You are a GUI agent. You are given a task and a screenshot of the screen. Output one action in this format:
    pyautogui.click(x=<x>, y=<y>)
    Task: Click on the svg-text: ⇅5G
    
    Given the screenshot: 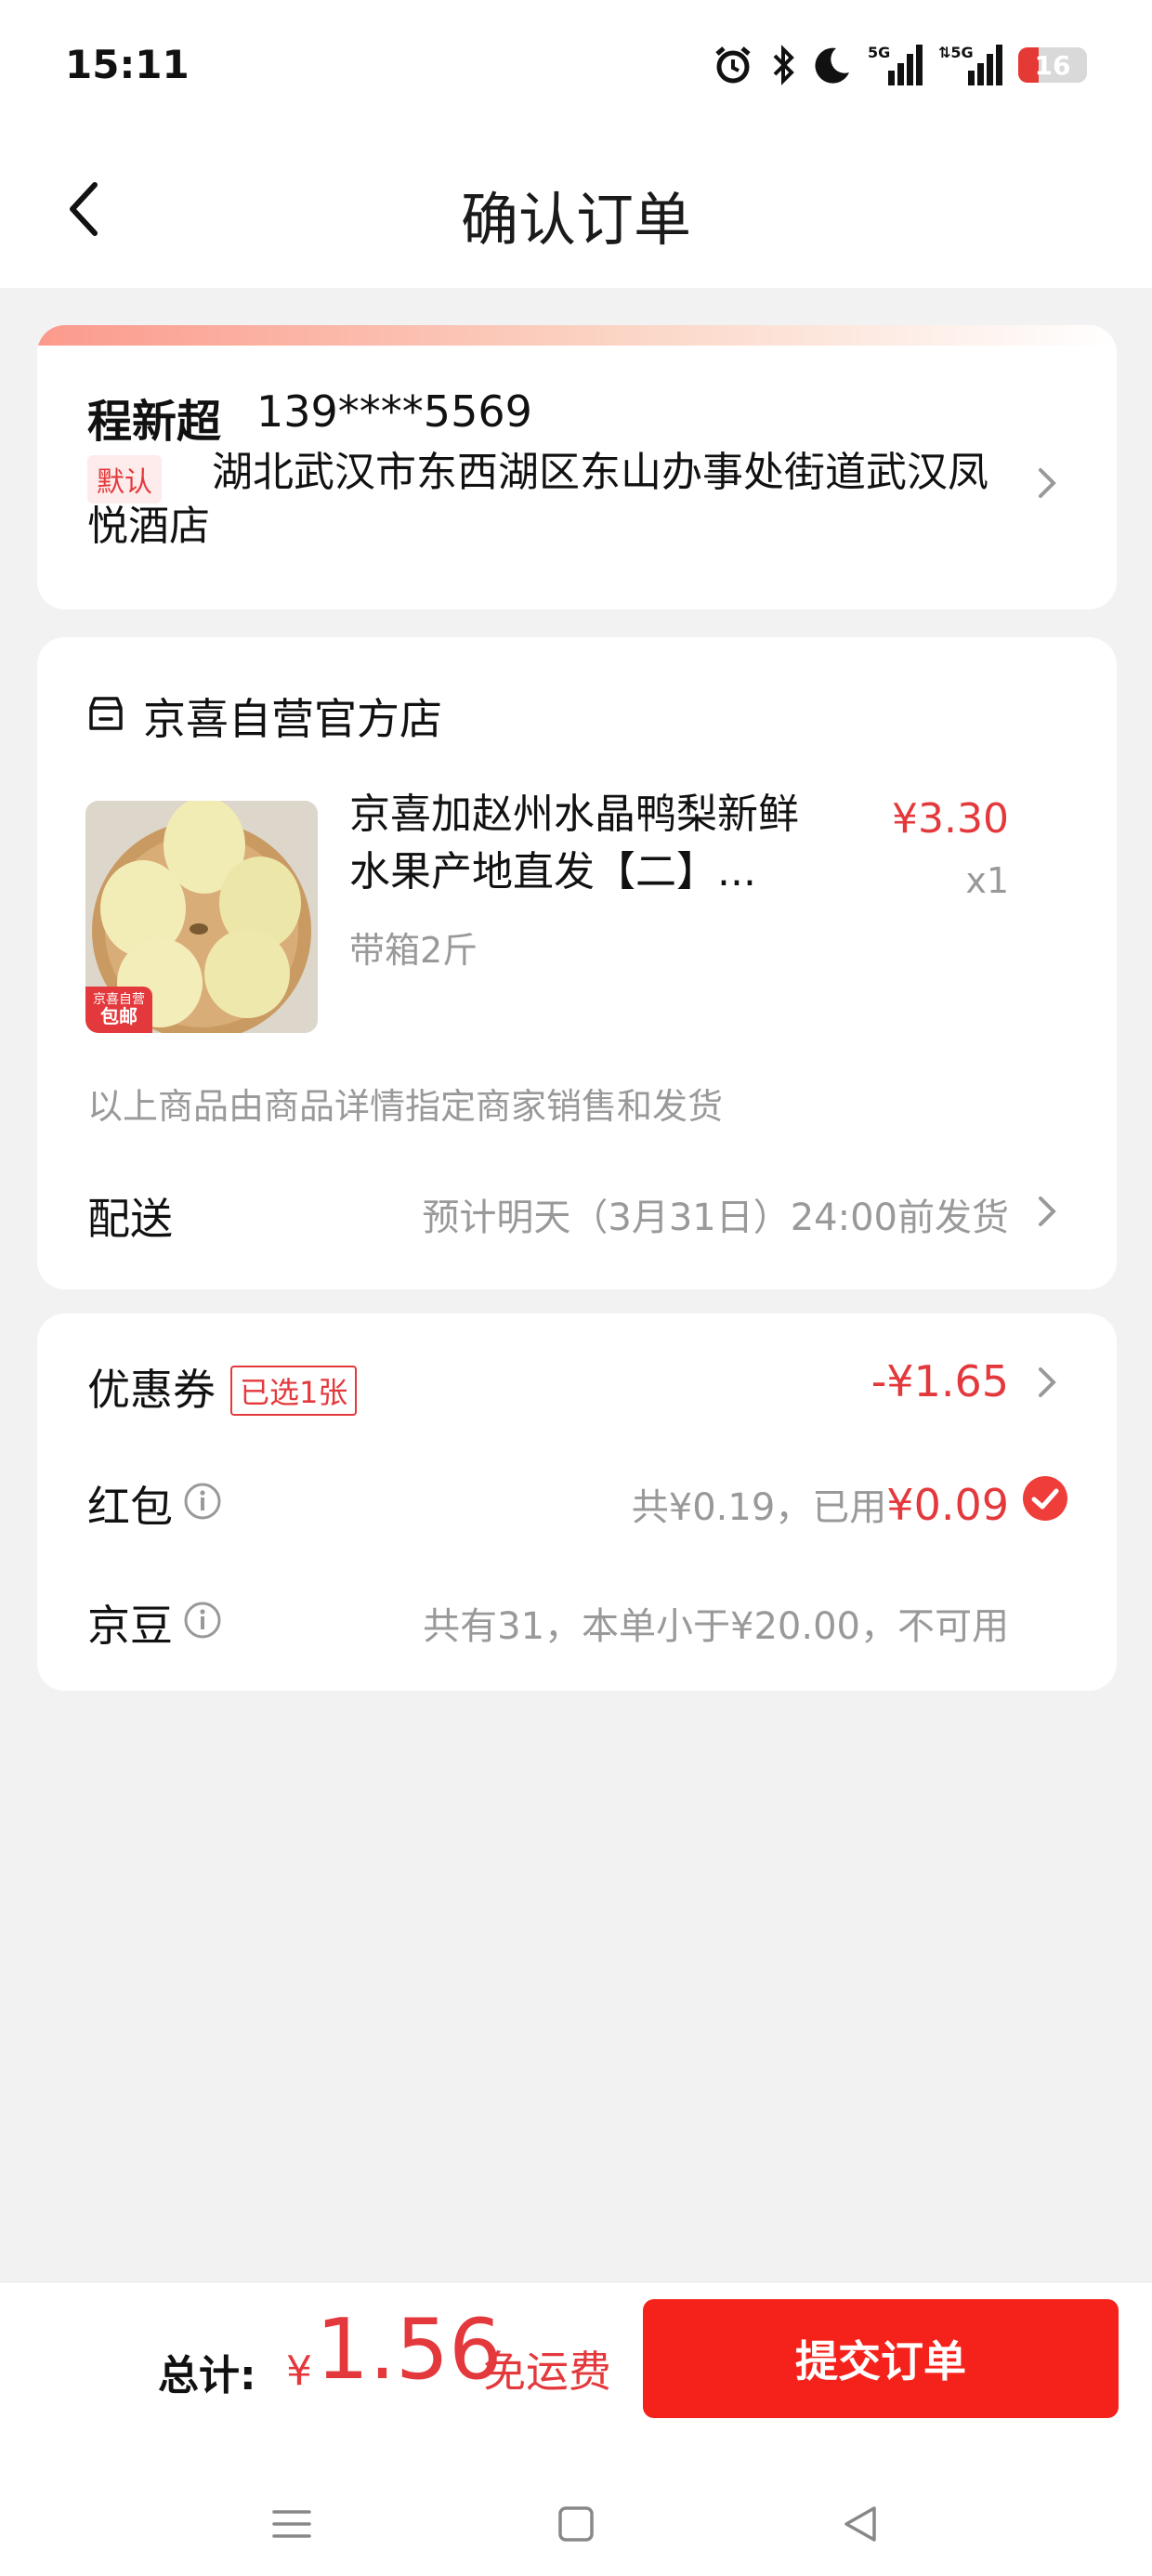 What is the action you would take?
    pyautogui.click(x=956, y=52)
    